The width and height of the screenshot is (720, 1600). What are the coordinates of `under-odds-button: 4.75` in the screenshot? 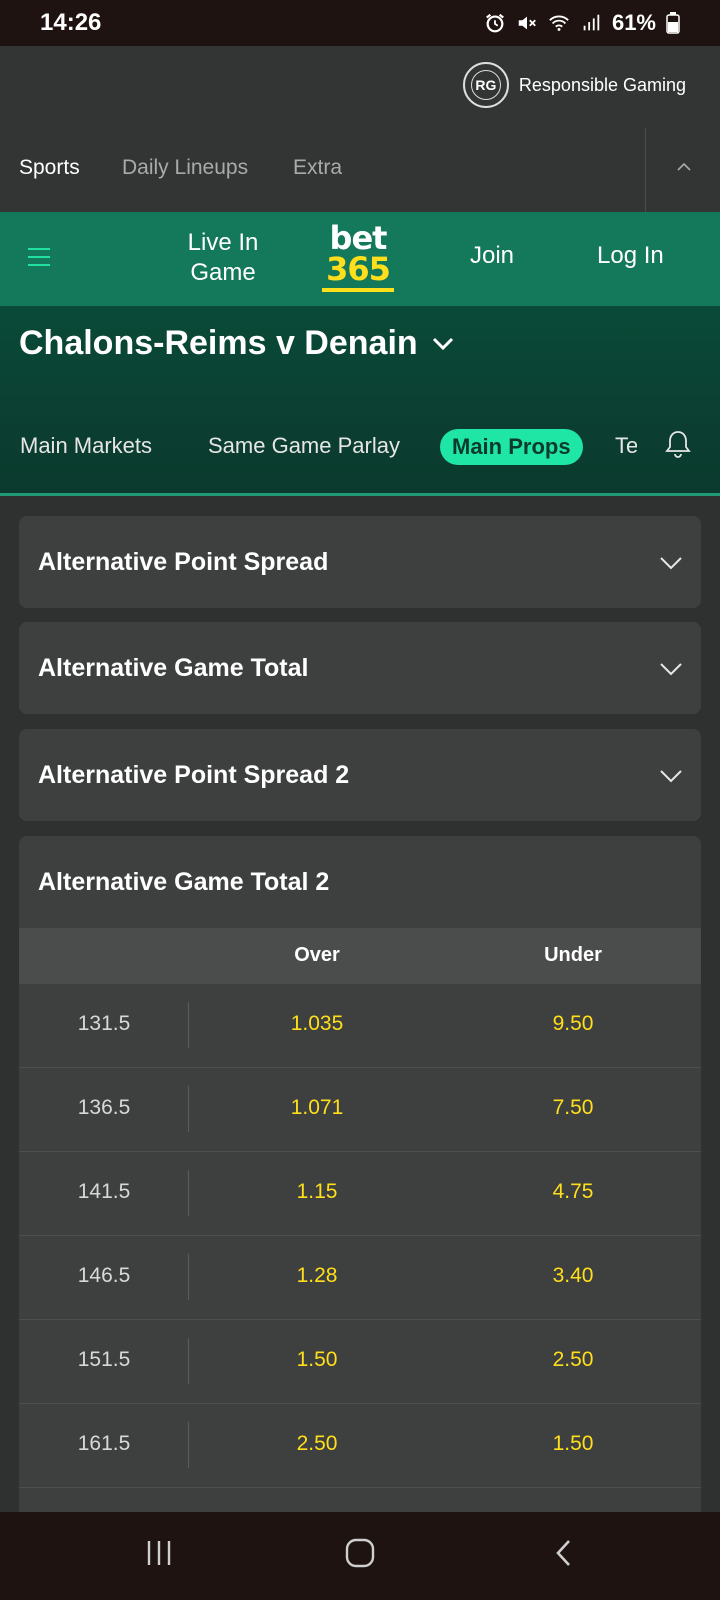 It's located at (573, 1192).